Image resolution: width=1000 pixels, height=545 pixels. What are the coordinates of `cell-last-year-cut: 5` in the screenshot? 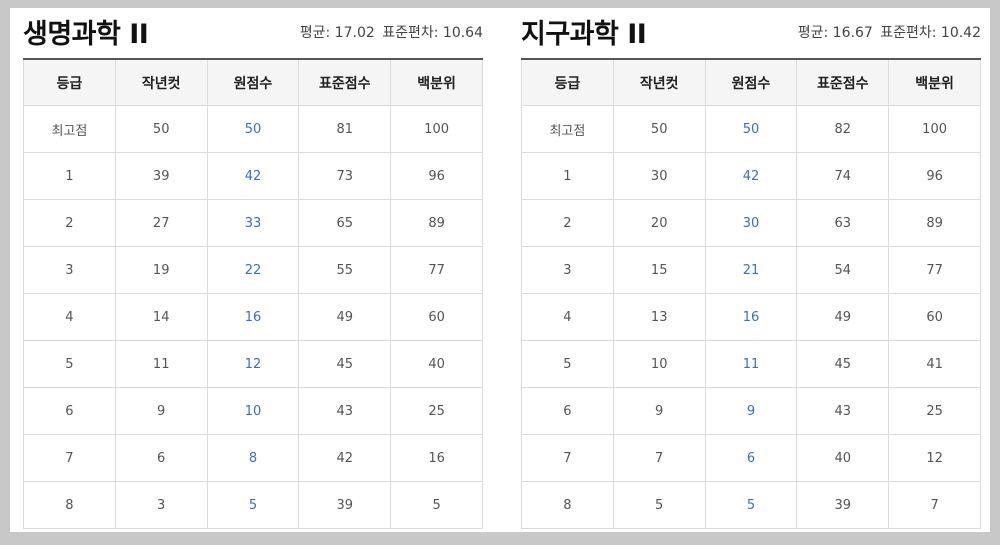 It's located at (659, 505).